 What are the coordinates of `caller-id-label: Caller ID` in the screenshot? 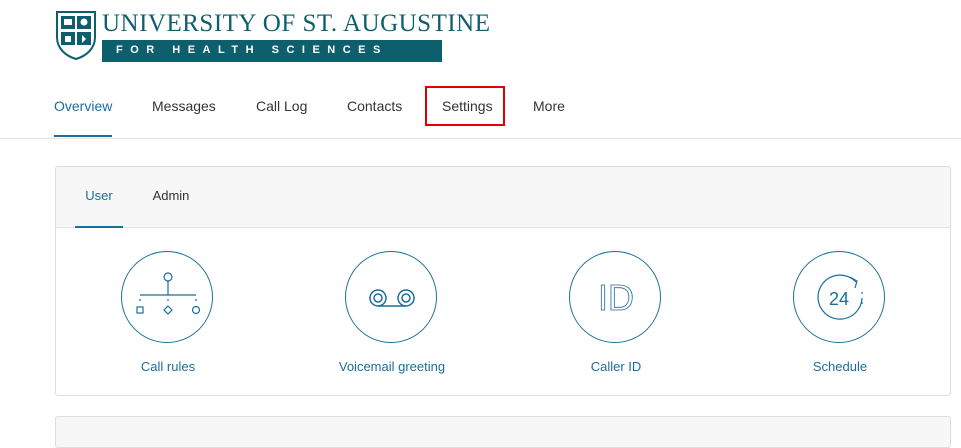 It's located at (616, 366).